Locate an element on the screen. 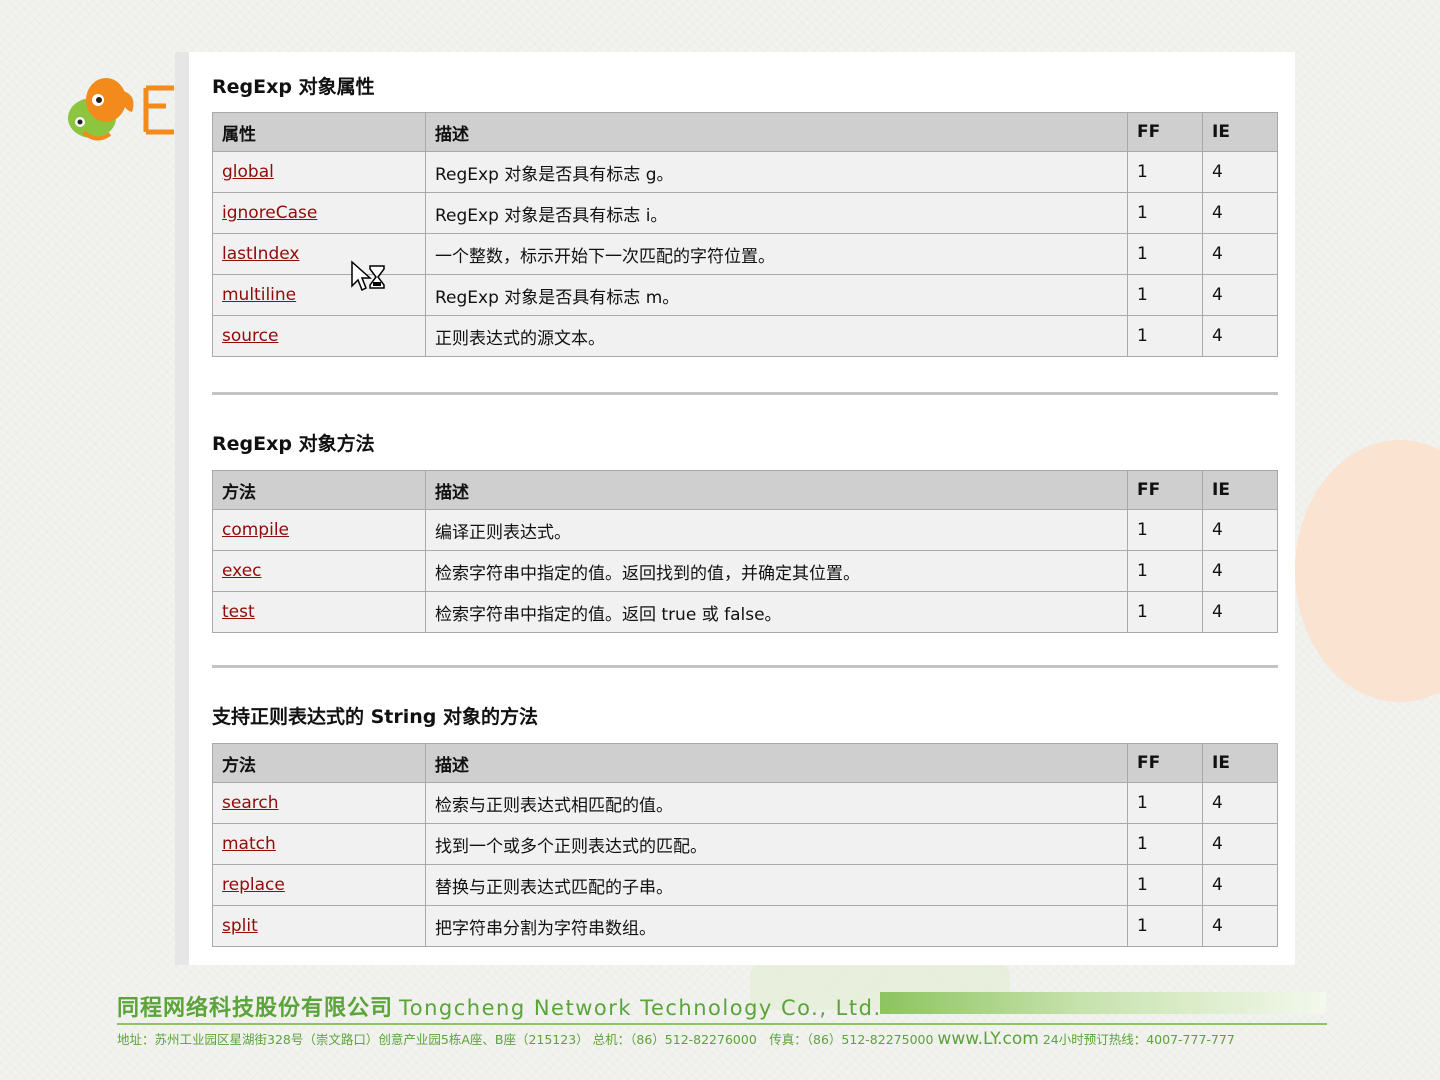 This screenshot has height=1080, width=1440. content-shadow is located at coordinates (182, 508).